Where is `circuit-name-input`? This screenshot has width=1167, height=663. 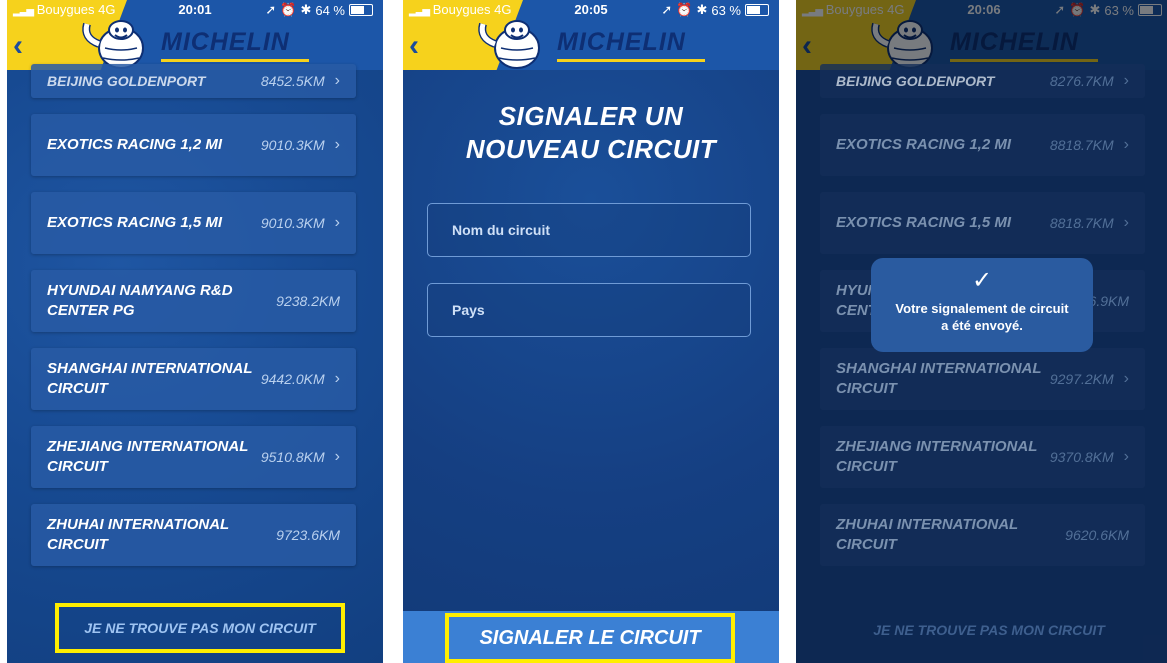
circuit-name-input is located at coordinates (600, 230).